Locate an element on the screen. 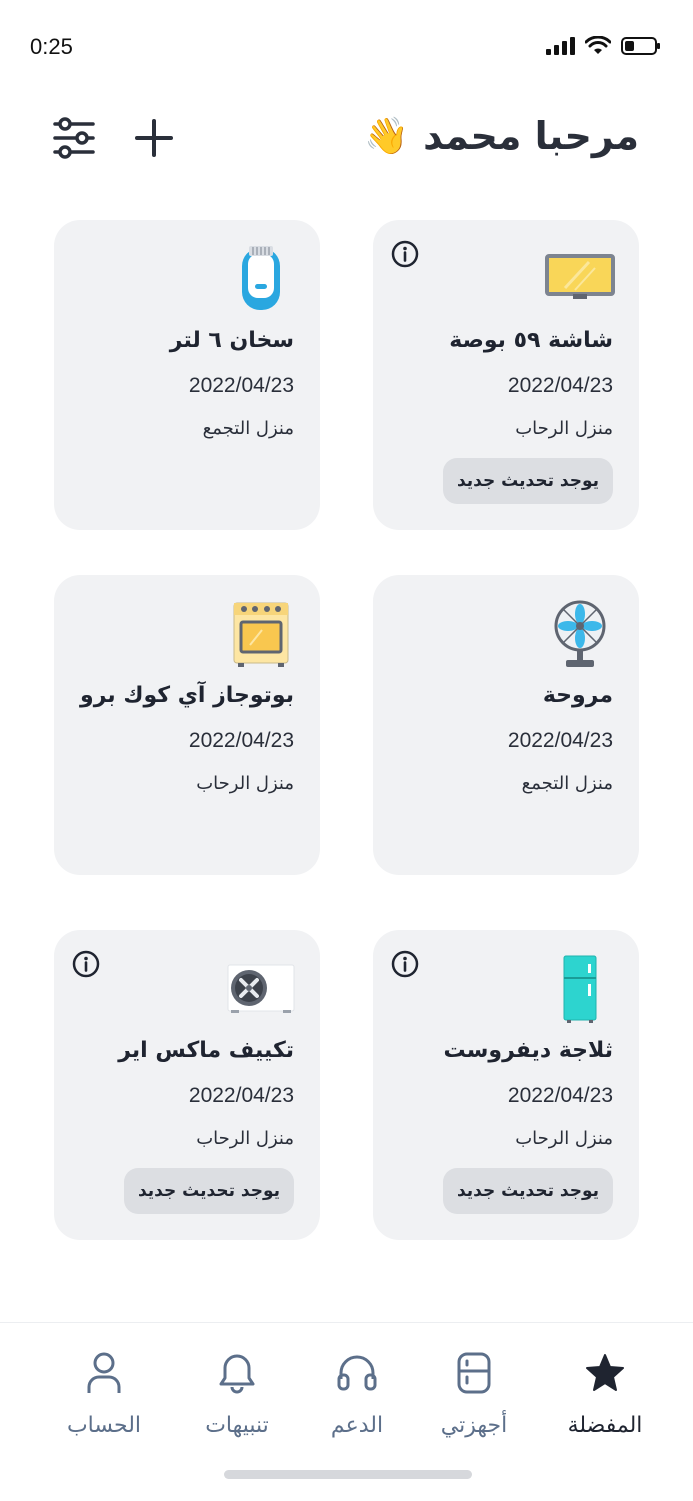 The height and width of the screenshot is (1501, 693). device-title: تكييف ماكس اير is located at coordinates (206, 1050).